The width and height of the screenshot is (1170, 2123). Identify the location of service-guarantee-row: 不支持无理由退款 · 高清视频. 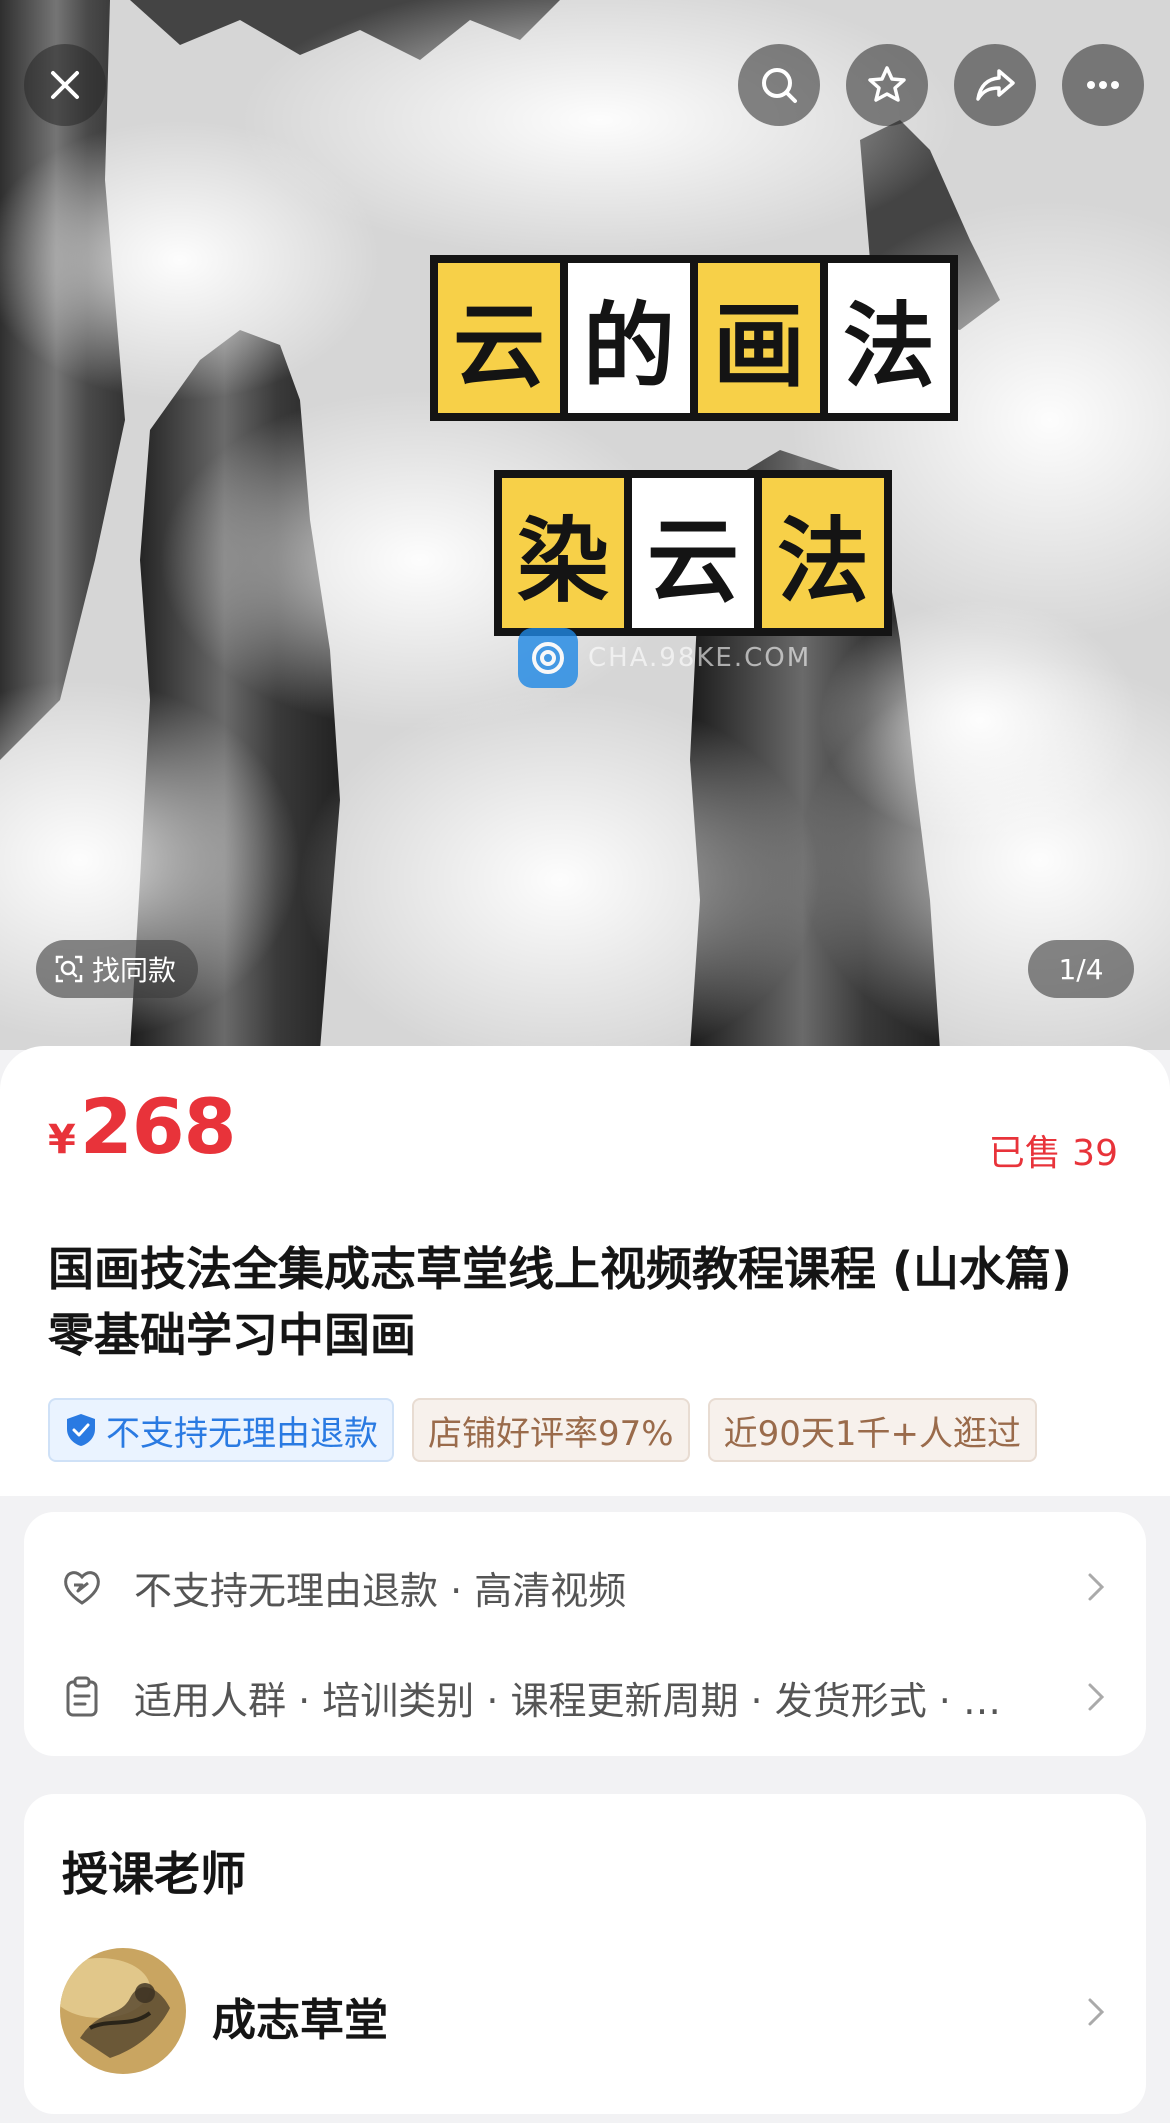
(585, 1587).